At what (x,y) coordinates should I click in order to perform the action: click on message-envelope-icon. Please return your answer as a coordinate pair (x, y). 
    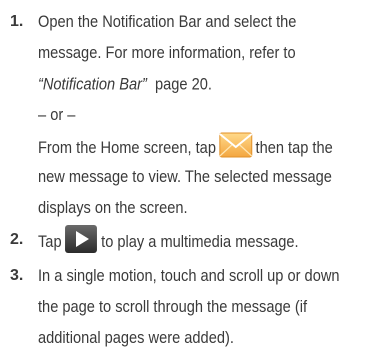
    Looking at the image, I should click on (236, 145).